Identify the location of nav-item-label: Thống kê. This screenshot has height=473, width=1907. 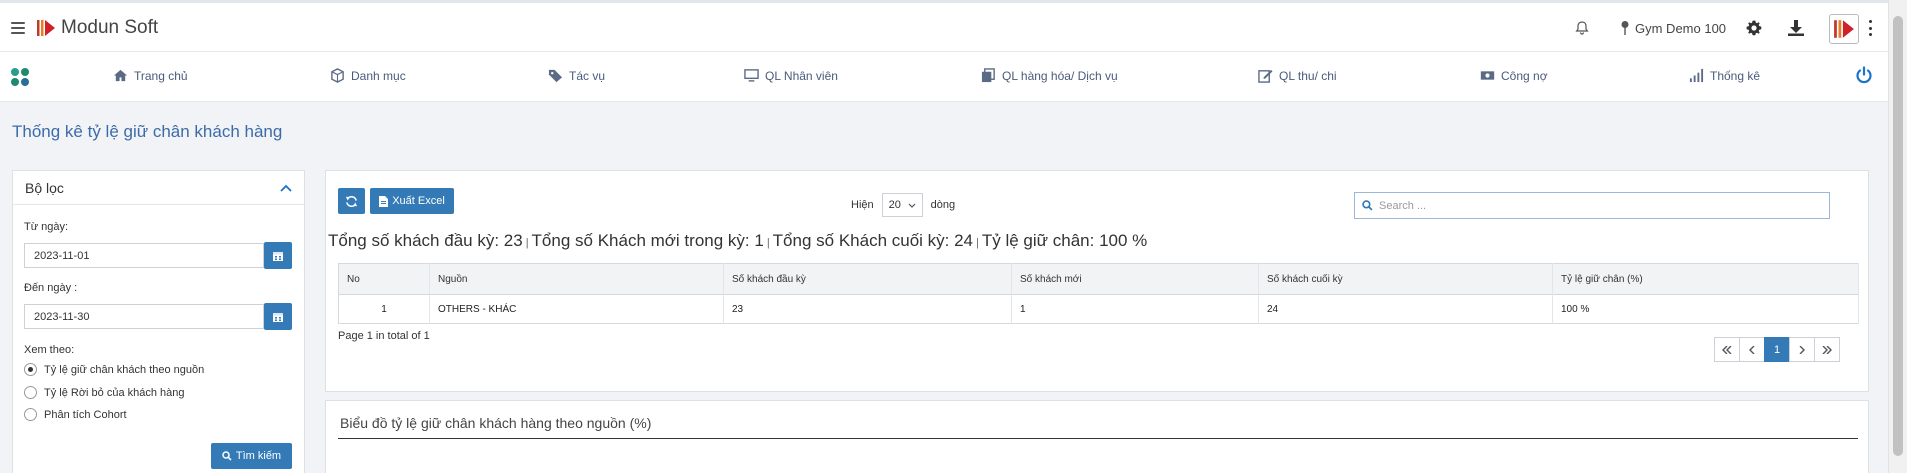
(1735, 75).